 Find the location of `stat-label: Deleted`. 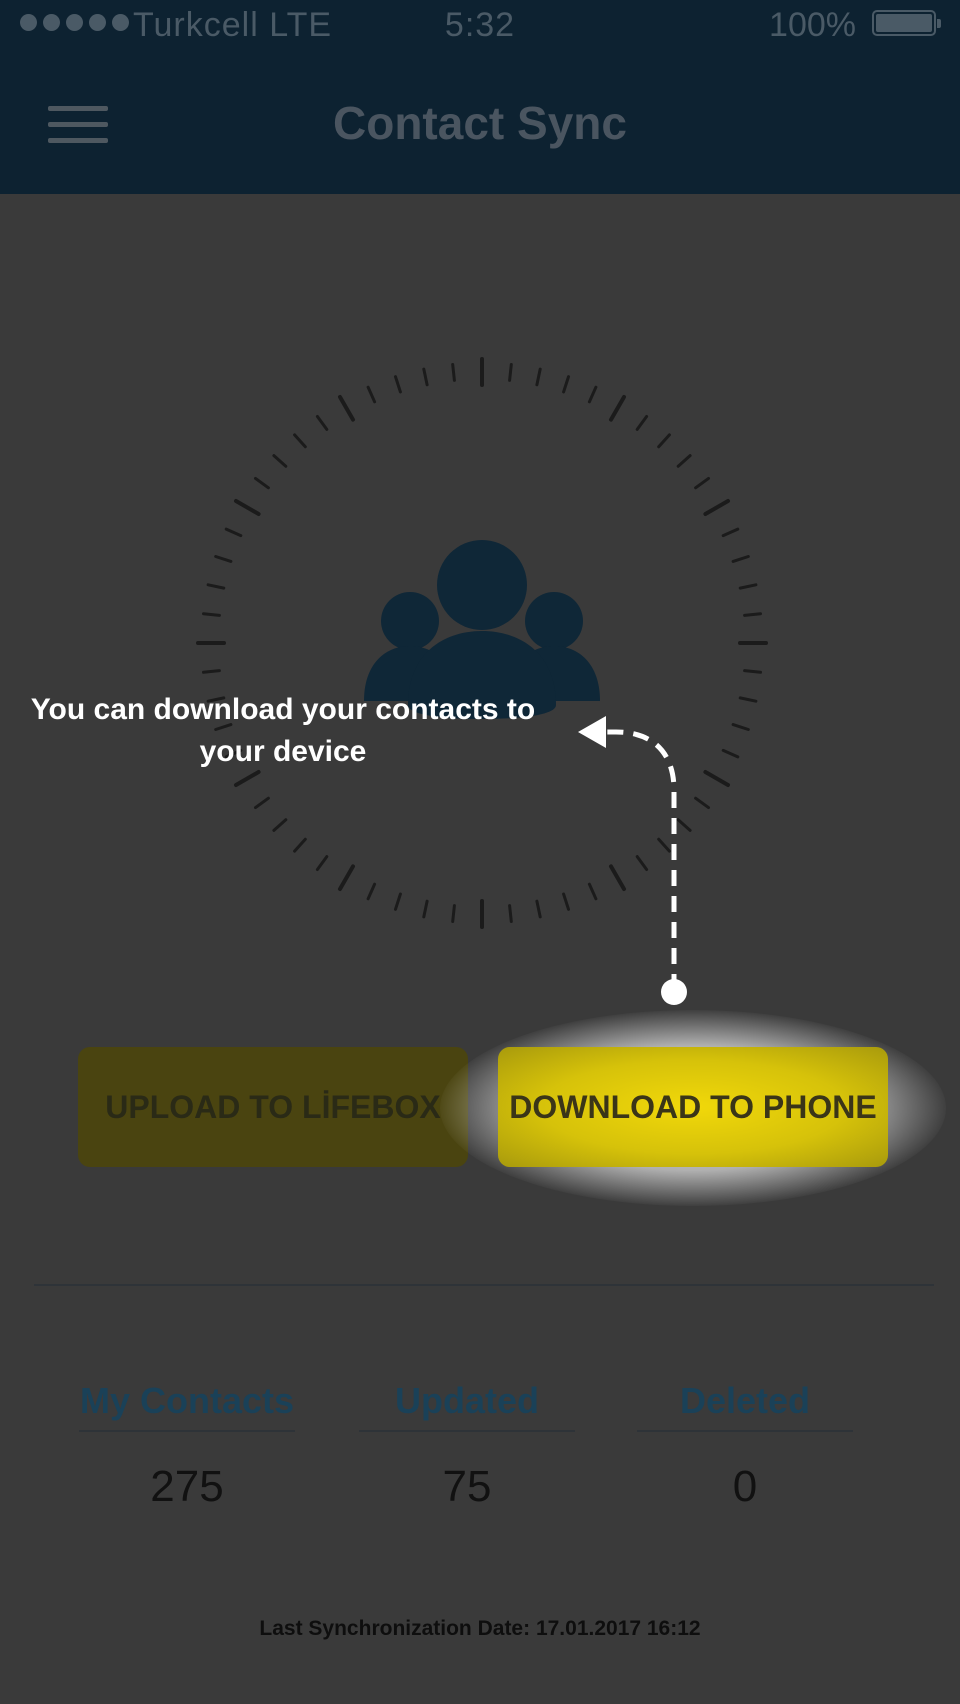

stat-label: Deleted is located at coordinates (745, 1406).